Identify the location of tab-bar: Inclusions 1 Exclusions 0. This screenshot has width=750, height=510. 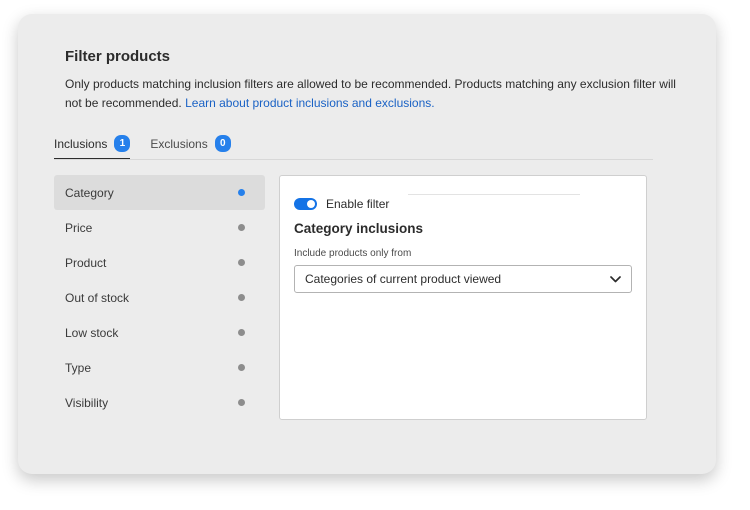
(152, 144).